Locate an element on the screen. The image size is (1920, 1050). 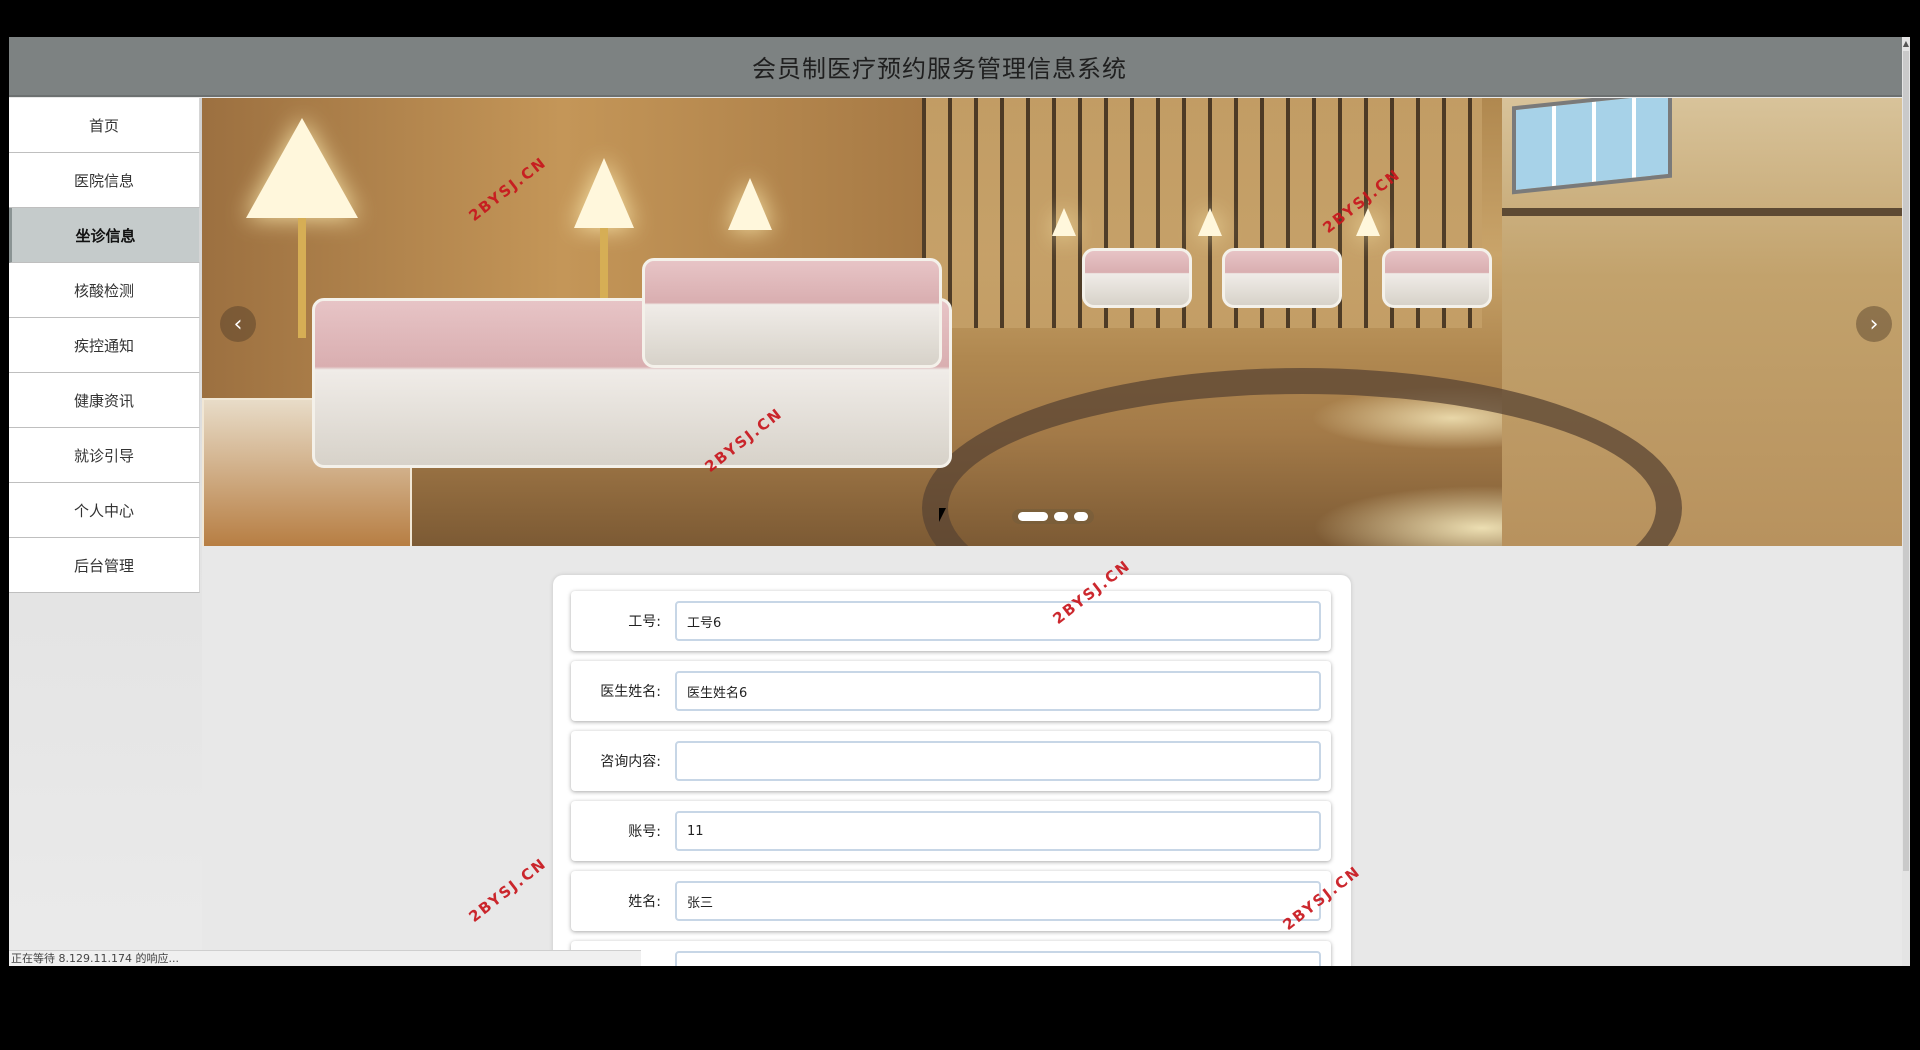
site-header: 会员制医疗预约服务管理信息系统 is located at coordinates (959, 67).